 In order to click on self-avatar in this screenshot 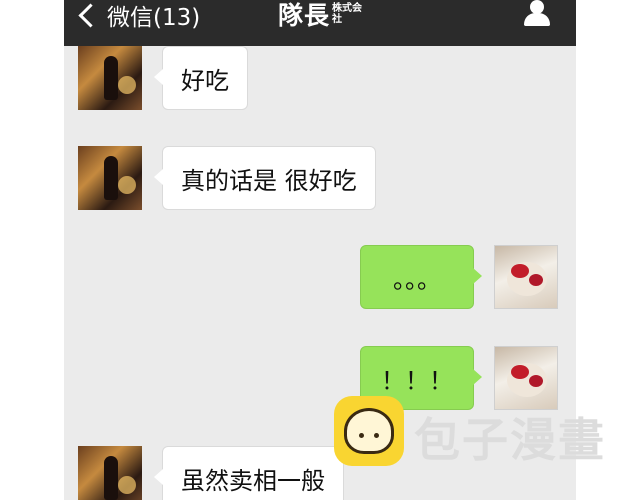, I will do `click(526, 277)`.